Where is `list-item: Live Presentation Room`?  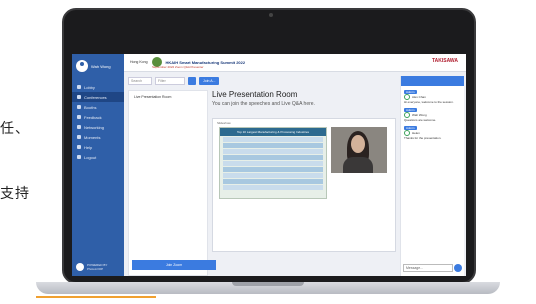 list-item: Live Presentation Room is located at coordinates (168, 97).